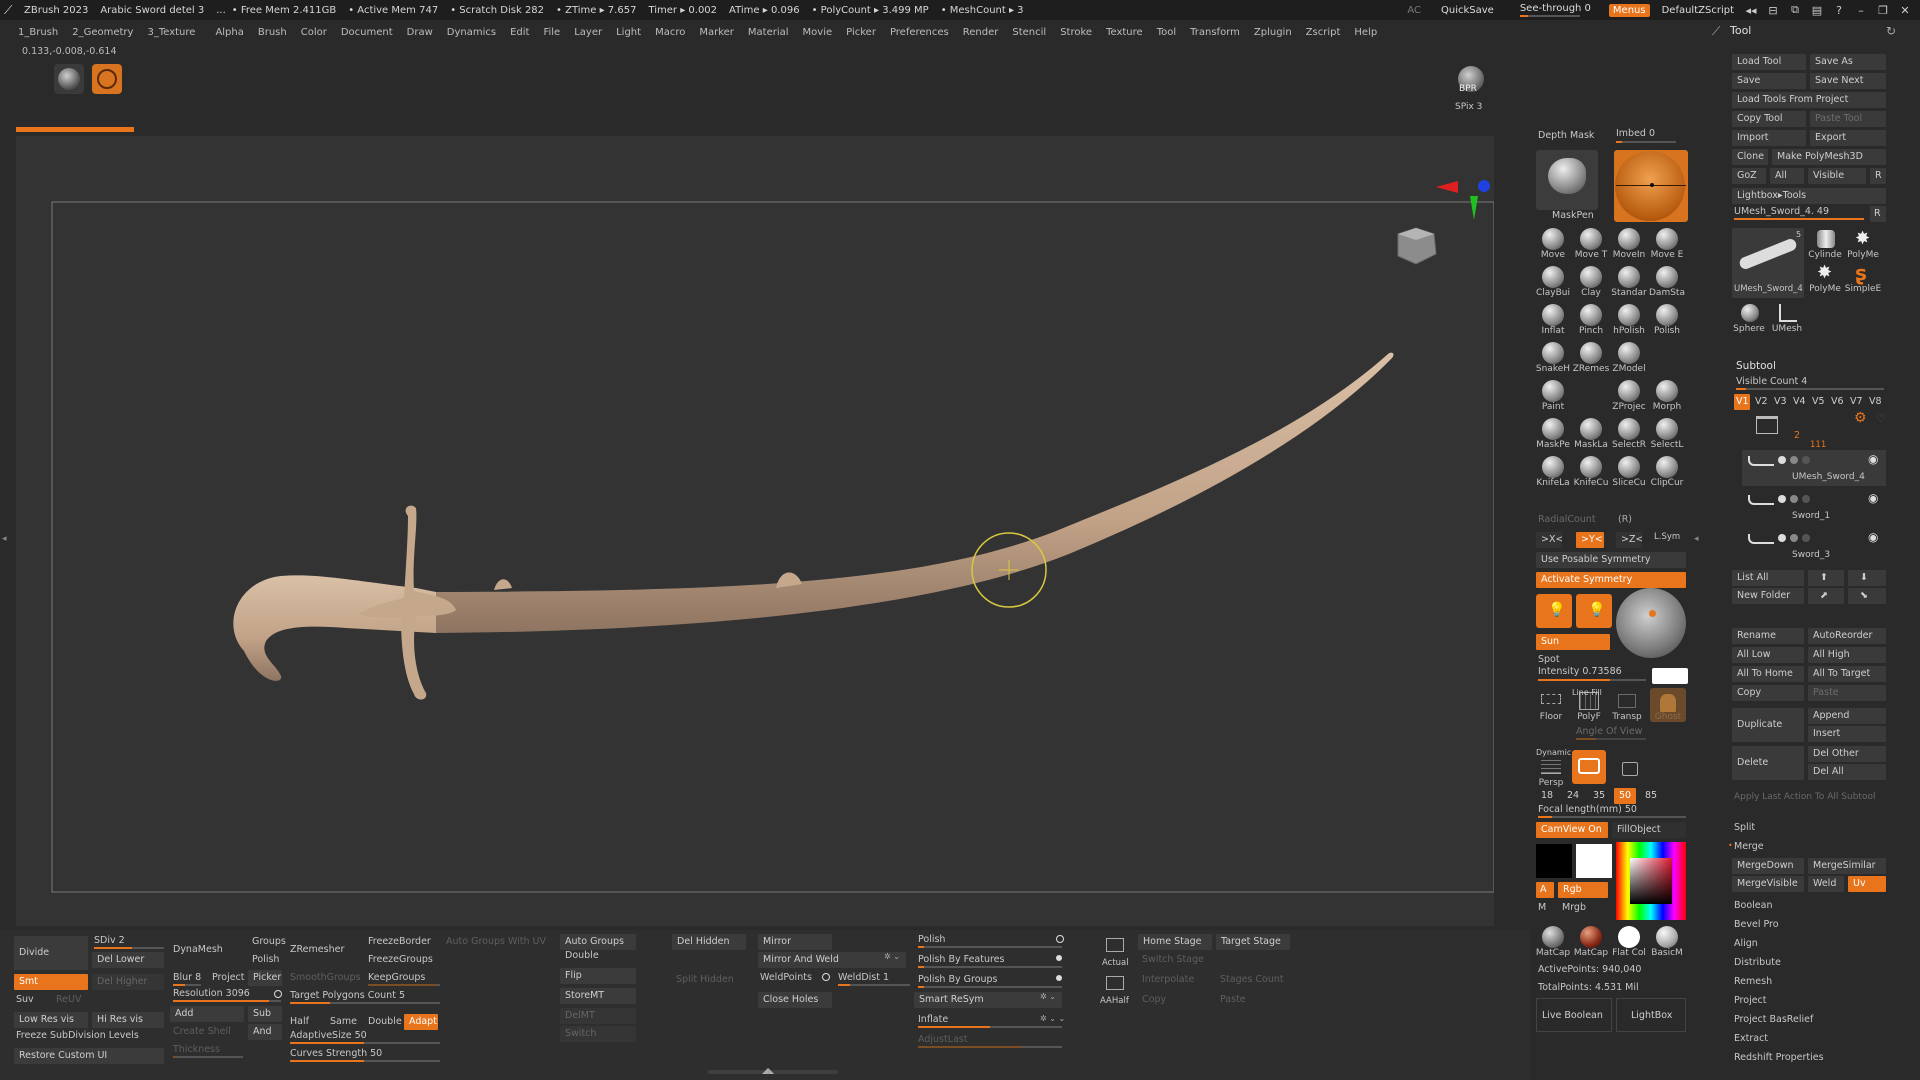 This screenshot has height=1080, width=1920. Describe the element at coordinates (1591, 395) in the screenshot. I see `brush-empty` at that location.